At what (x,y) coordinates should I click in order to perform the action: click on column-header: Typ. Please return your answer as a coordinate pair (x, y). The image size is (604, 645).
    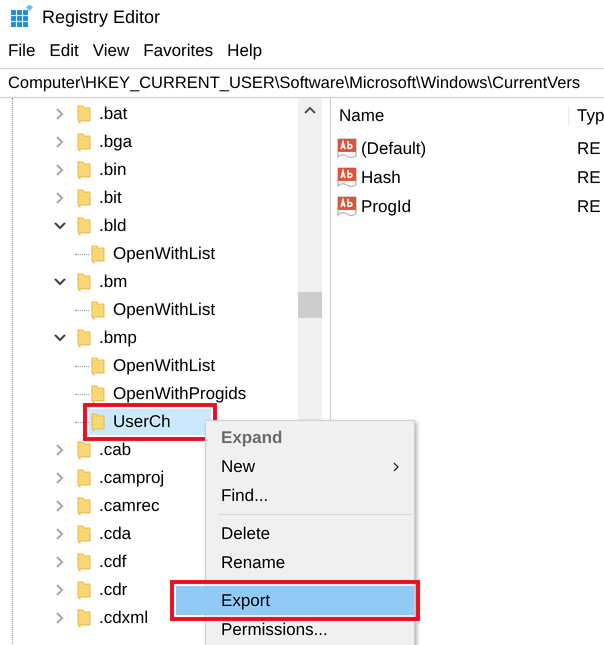
    Looking at the image, I should click on (586, 116).